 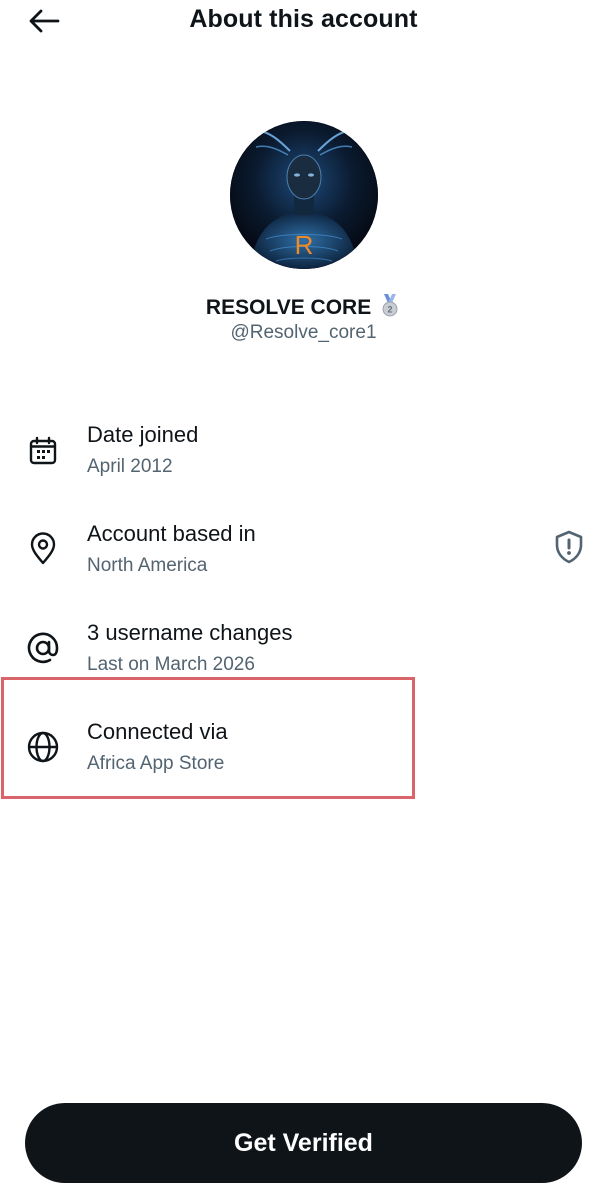 I want to click on profile-name: RESOLVE CORE 2, so click(x=303, y=308).